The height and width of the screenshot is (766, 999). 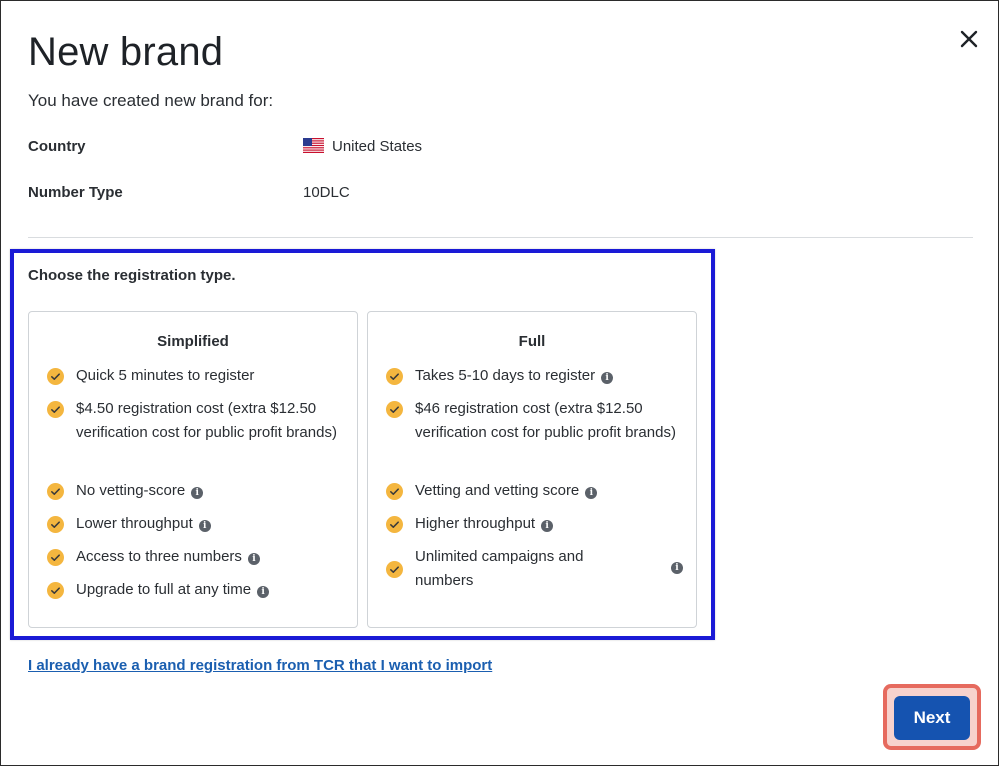 I want to click on feature-item: Unlimited campaigns and numbers, so click(x=511, y=569).